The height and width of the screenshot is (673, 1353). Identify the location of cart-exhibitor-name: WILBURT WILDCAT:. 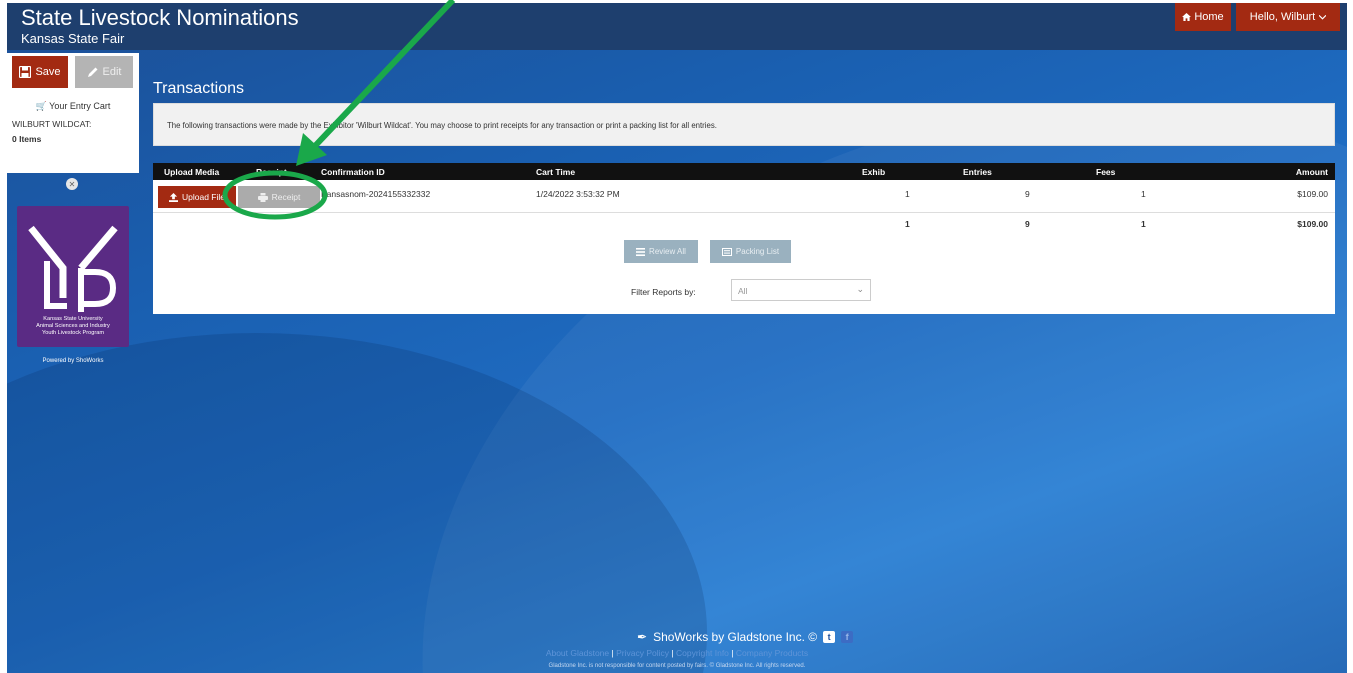
(52, 124).